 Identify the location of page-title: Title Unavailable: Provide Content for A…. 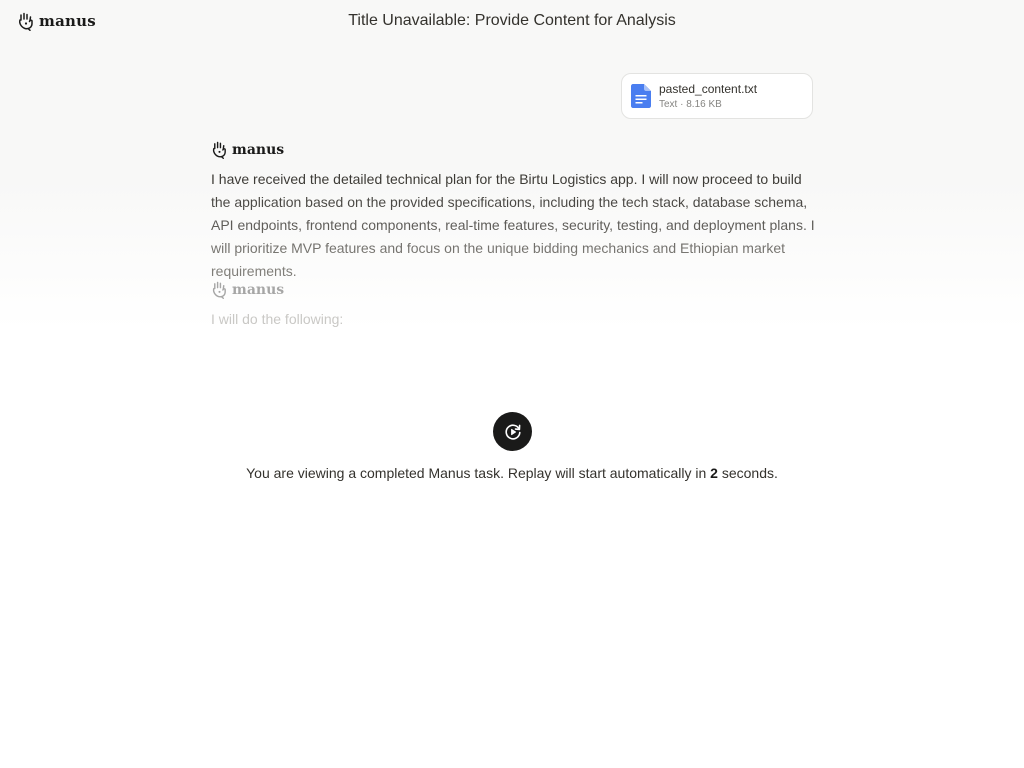
(512, 20).